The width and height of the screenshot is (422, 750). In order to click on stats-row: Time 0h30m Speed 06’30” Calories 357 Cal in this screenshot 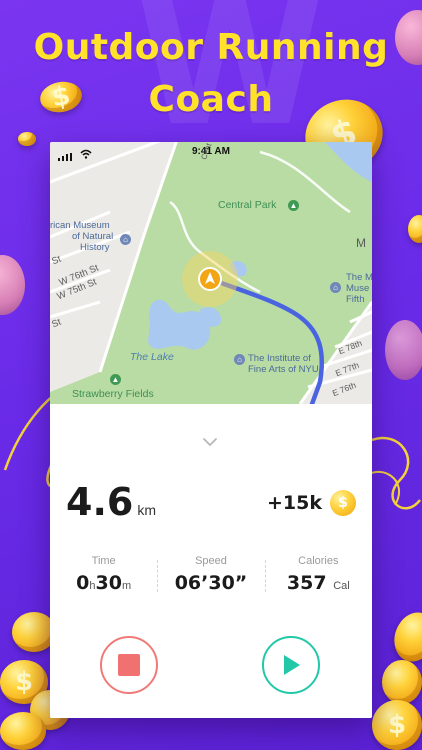, I will do `click(211, 576)`.